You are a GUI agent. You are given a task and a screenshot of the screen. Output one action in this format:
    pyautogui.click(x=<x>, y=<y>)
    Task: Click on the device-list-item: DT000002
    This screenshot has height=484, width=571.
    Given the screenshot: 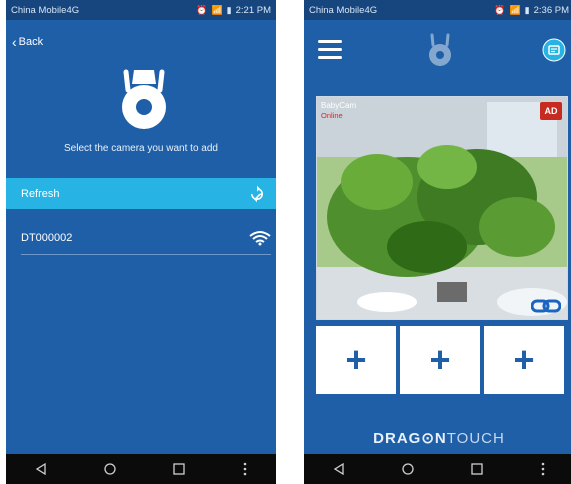 What is the action you would take?
    pyautogui.click(x=146, y=238)
    